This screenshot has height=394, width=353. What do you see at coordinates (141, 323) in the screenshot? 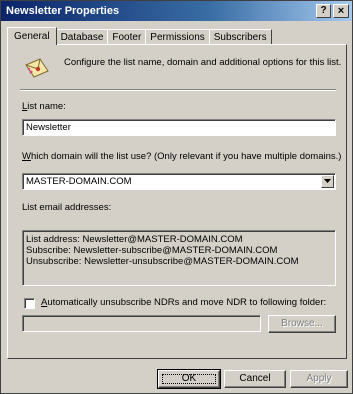
I see `ndr-folder-input` at bounding box center [141, 323].